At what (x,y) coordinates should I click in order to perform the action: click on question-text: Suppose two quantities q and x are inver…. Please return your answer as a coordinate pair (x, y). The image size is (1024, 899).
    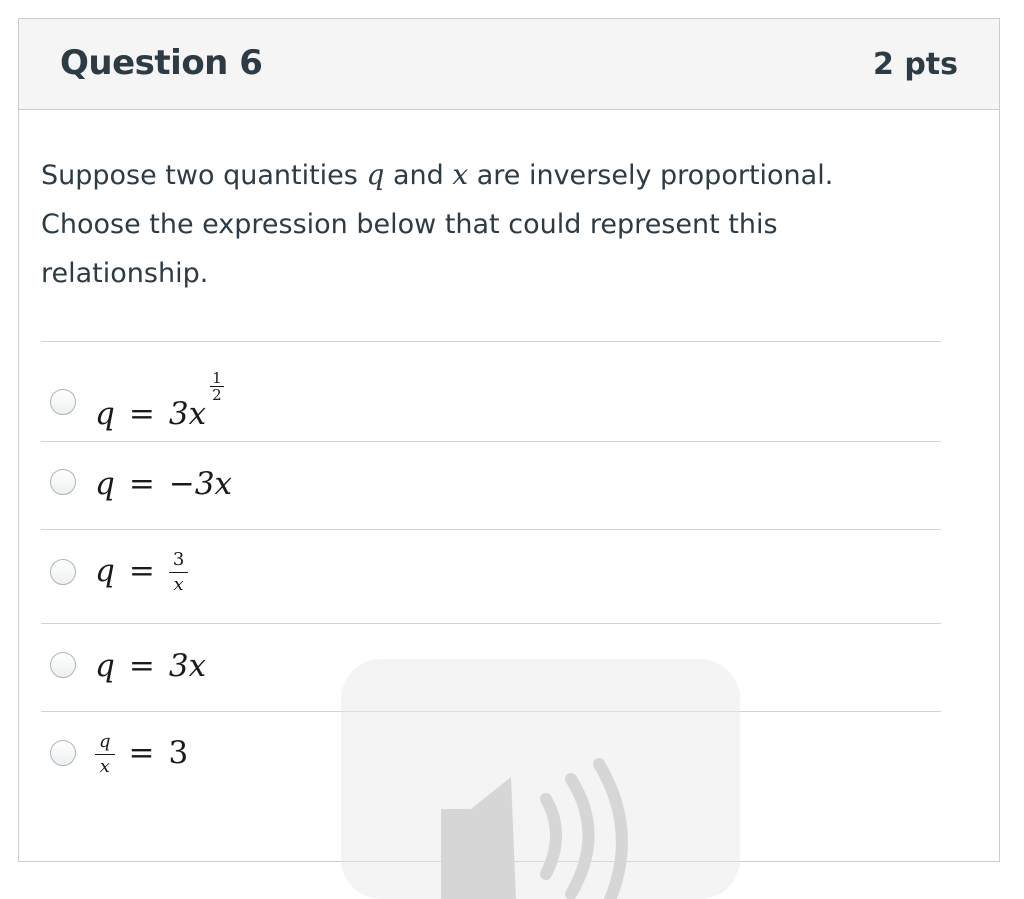
    Looking at the image, I should click on (471, 224).